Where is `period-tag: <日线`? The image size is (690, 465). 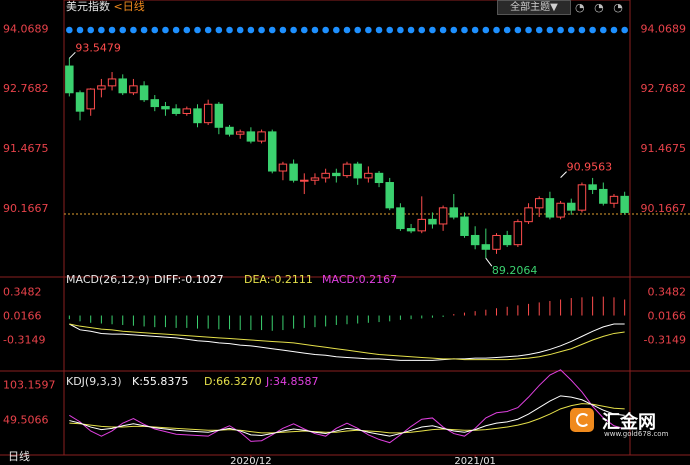
period-tag: <日线 is located at coordinates (129, 6).